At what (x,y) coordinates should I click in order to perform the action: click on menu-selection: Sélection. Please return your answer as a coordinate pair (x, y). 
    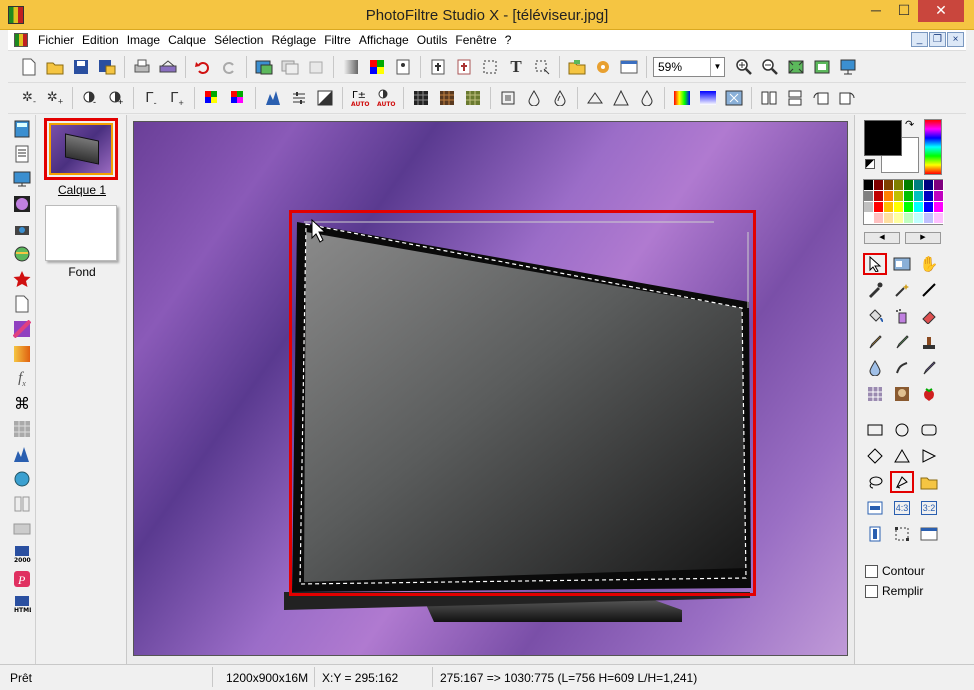
    Looking at the image, I should click on (242, 40).